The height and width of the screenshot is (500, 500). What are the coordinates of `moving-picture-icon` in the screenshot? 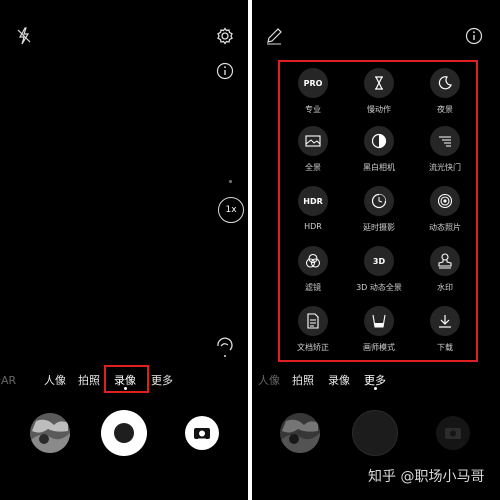 It's located at (445, 201).